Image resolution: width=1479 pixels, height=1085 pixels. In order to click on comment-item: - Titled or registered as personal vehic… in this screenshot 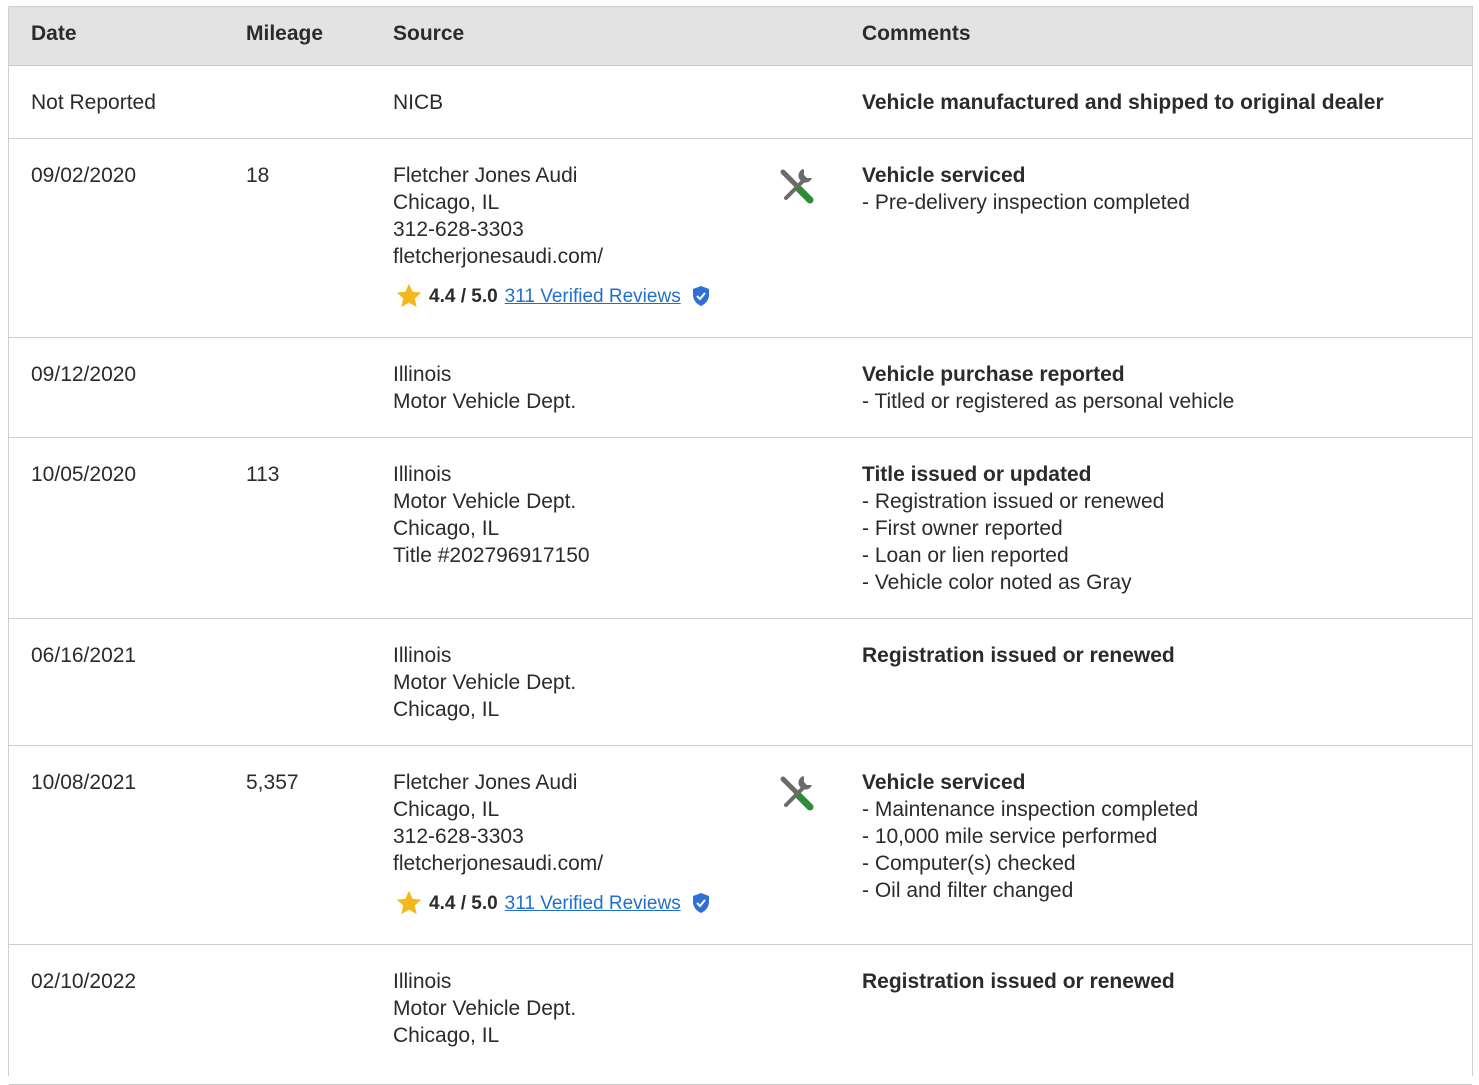, I will do `click(1048, 401)`.